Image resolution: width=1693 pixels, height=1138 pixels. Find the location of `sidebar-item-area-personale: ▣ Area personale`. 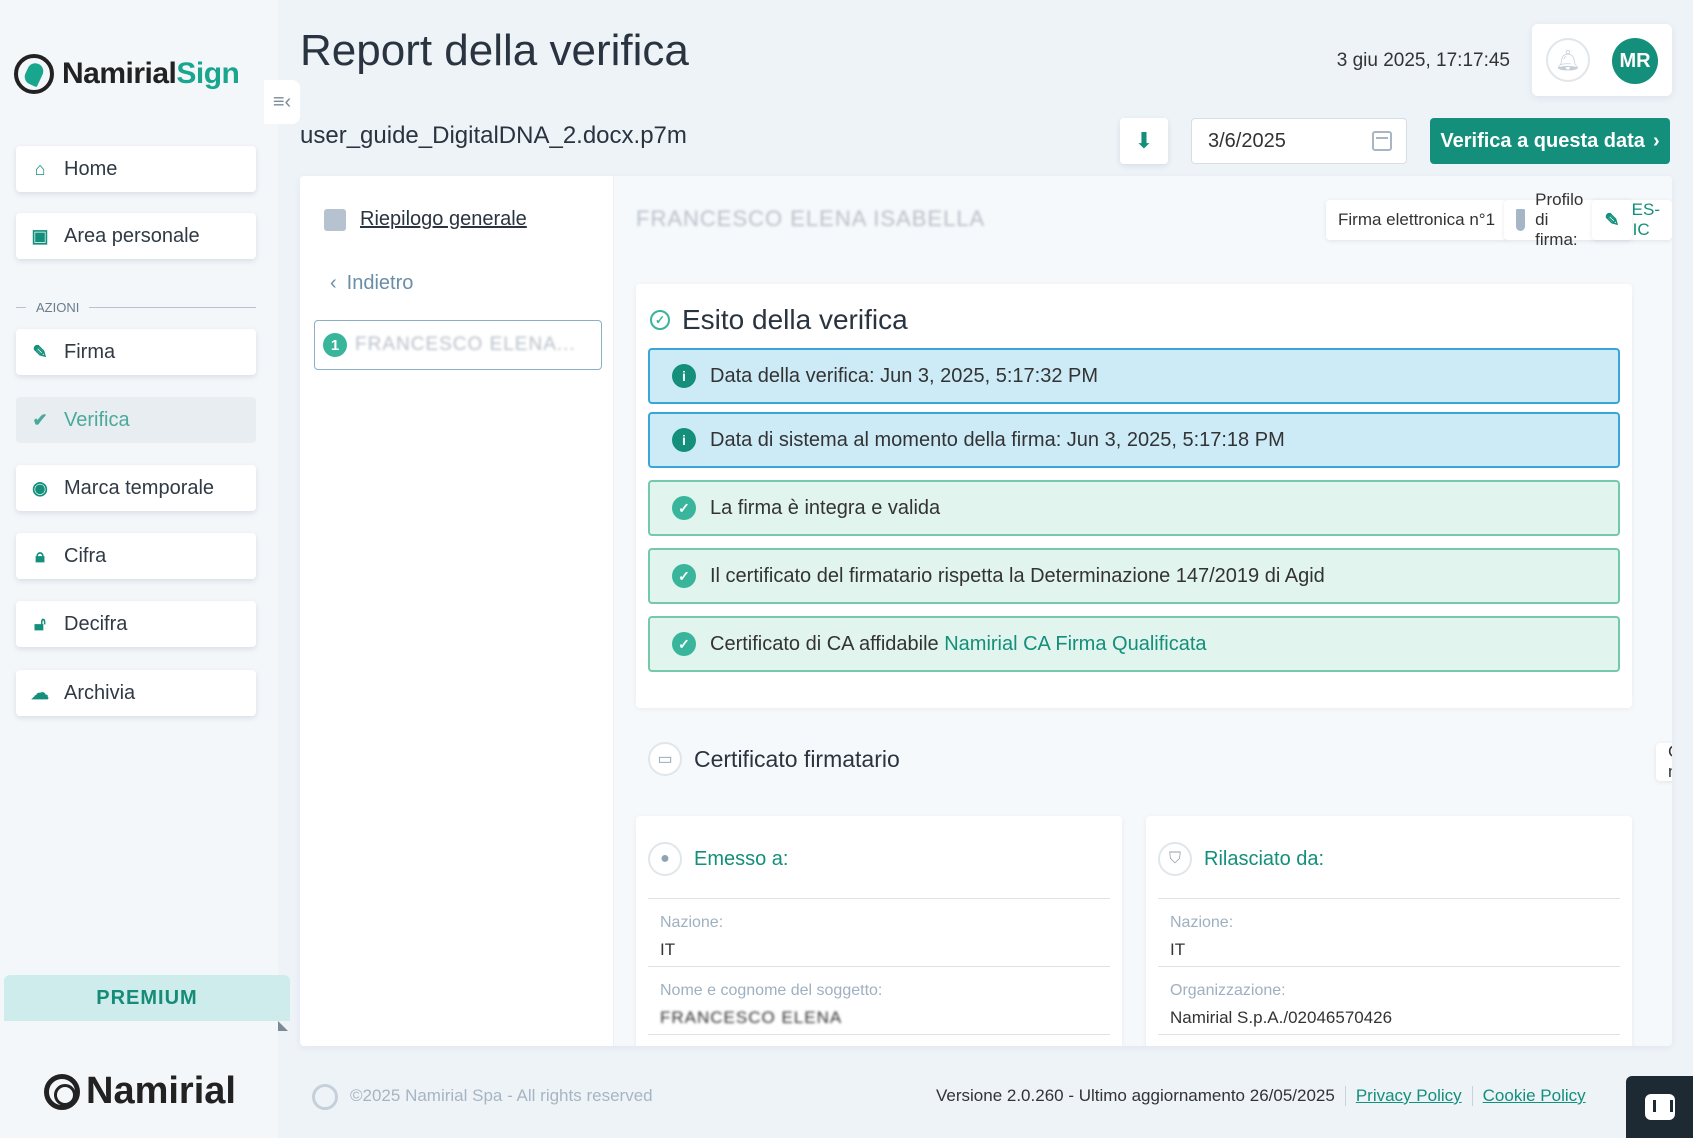

sidebar-item-area-personale: ▣ Area personale is located at coordinates (136, 236).